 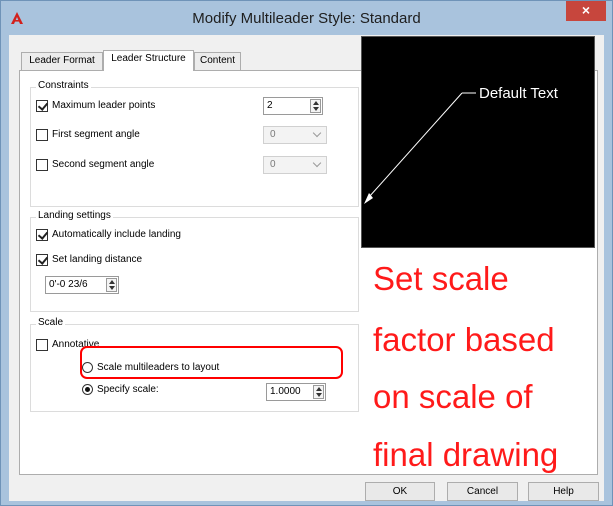 What do you see at coordinates (519, 93) in the screenshot?
I see `preview-text: Default Text` at bounding box center [519, 93].